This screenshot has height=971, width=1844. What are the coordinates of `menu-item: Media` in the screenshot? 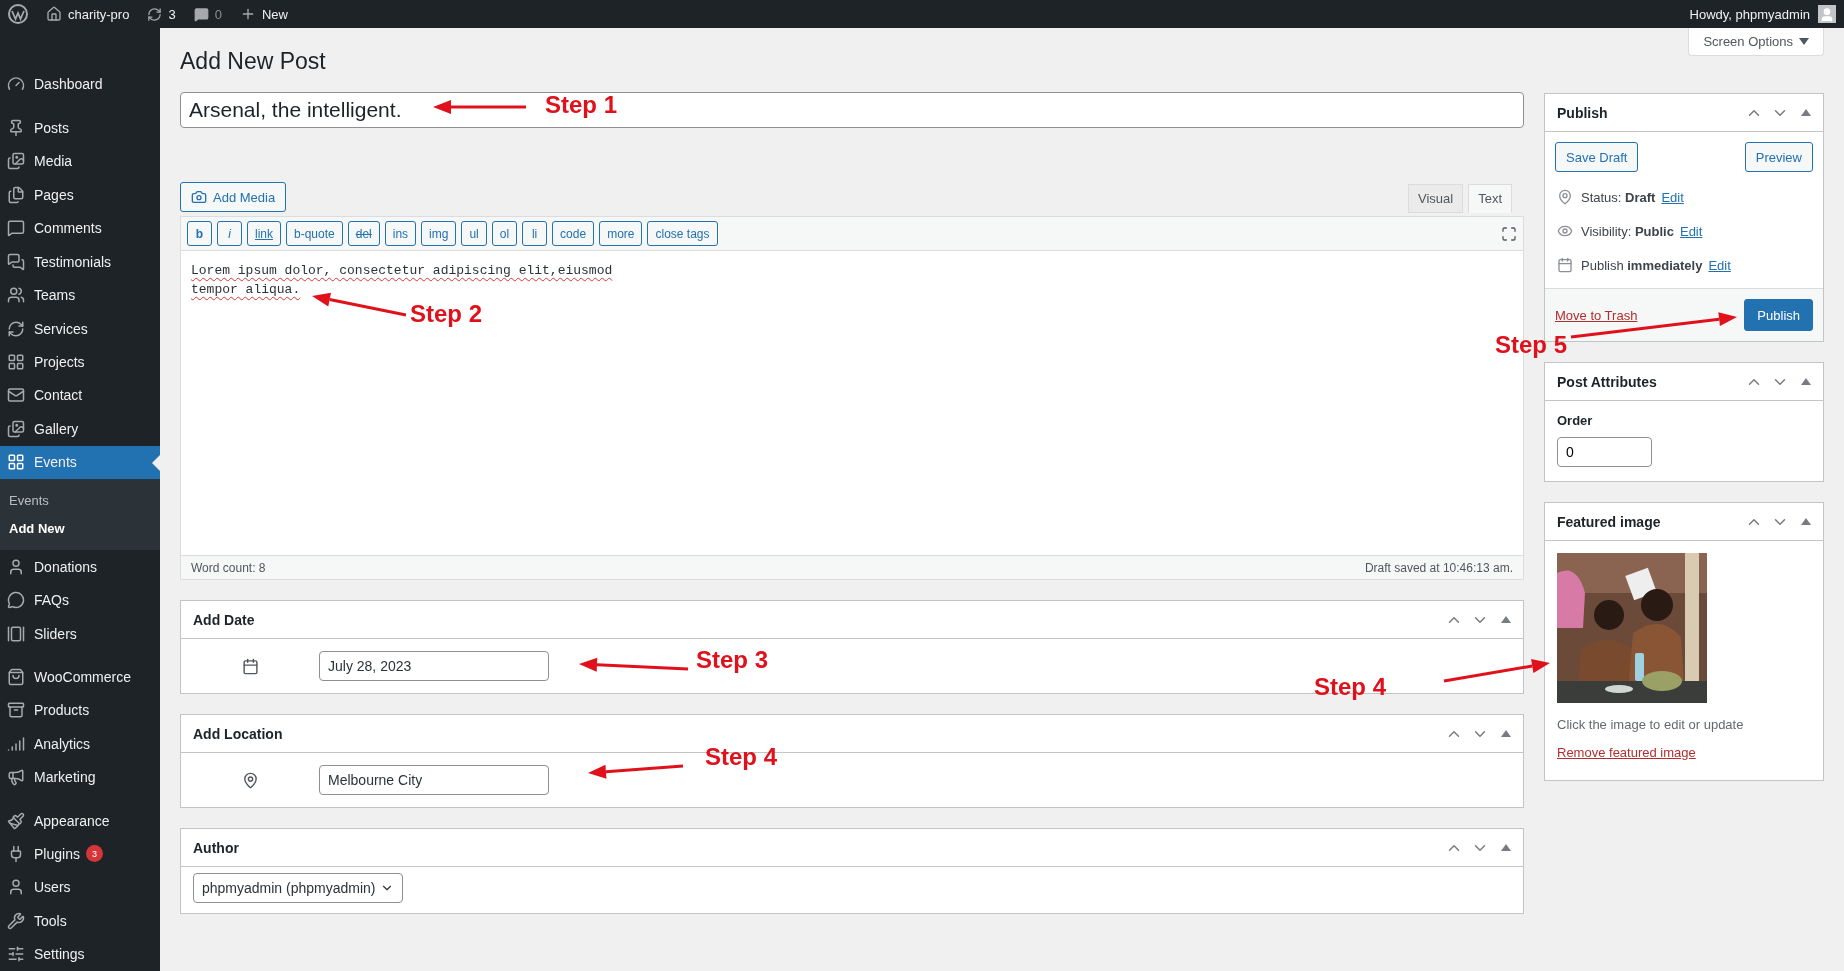 It's located at (80, 161).